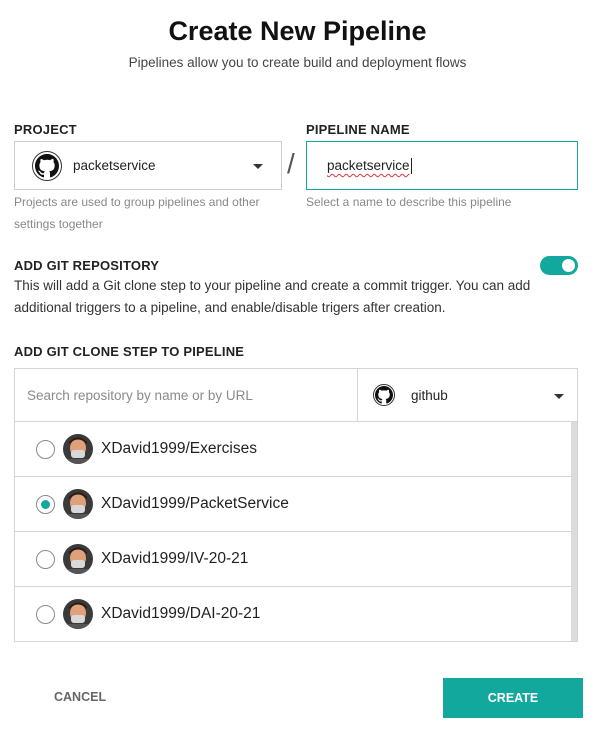 This screenshot has height=729, width=595. What do you see at coordinates (429, 395) in the screenshot?
I see `provider-value: github` at bounding box center [429, 395].